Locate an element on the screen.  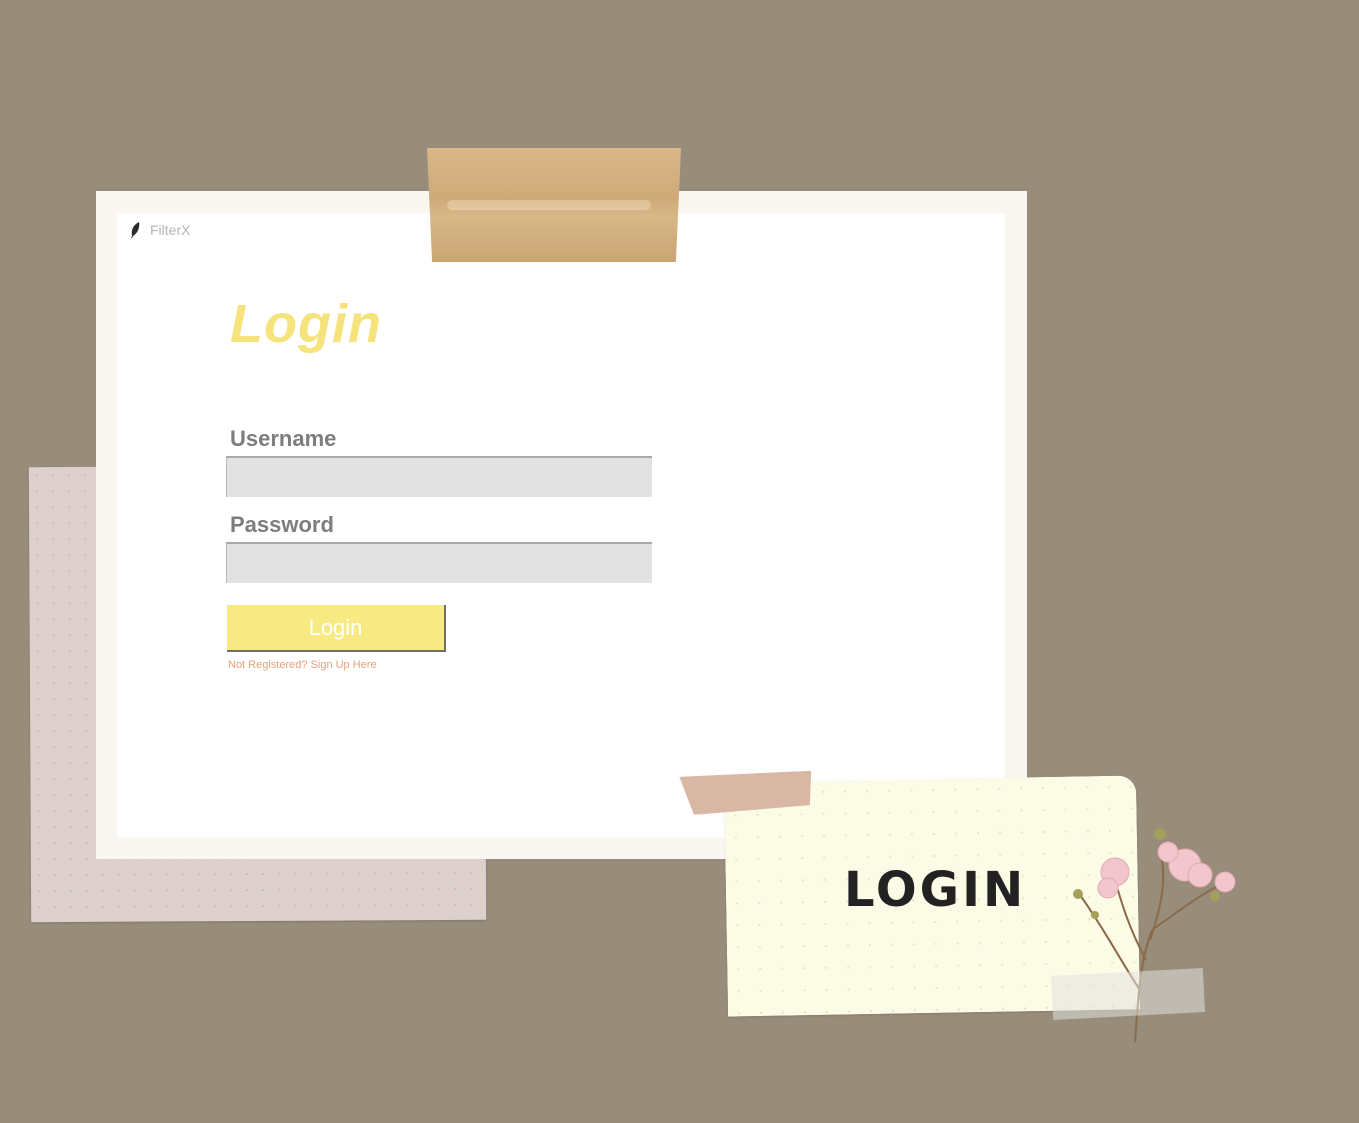
note-text: LOGIN is located at coordinates (935, 890).